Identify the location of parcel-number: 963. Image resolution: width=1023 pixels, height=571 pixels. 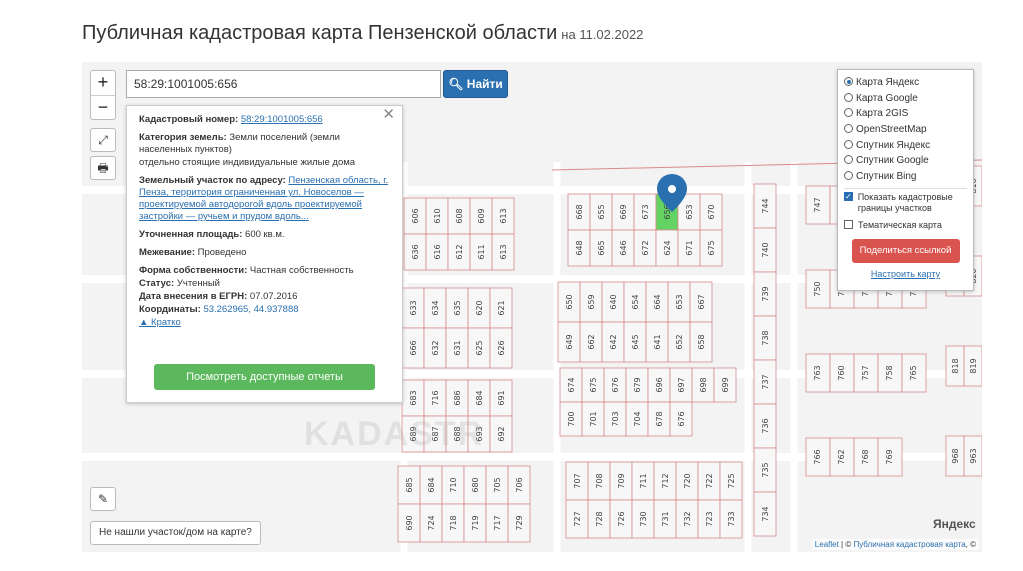
(973, 455).